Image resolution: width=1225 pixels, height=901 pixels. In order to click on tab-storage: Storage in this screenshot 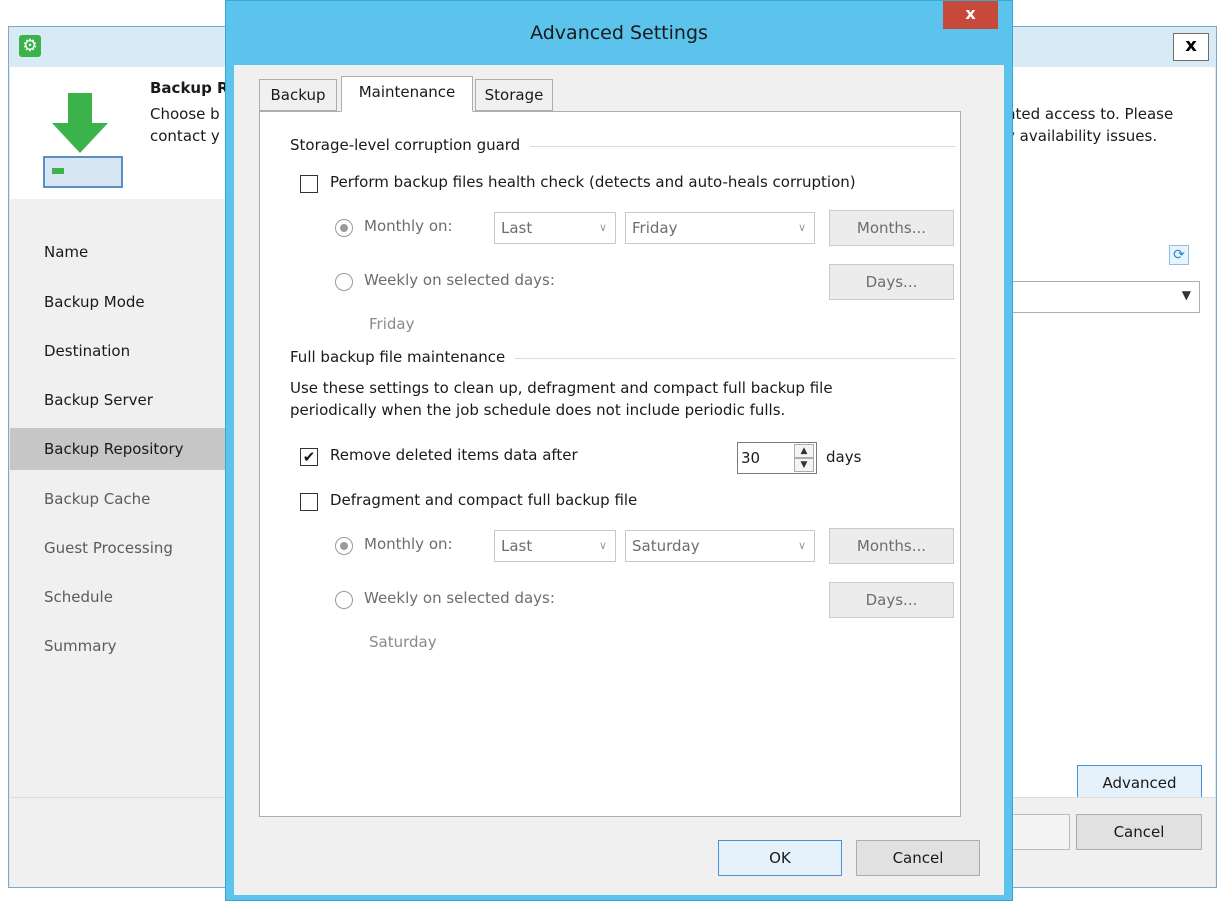, I will do `click(514, 95)`.